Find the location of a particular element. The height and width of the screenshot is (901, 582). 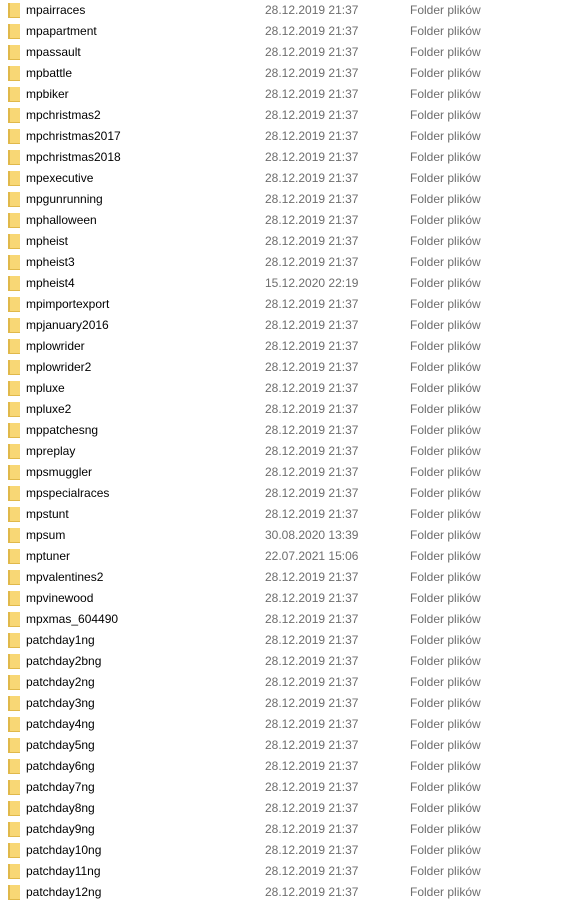

date-modified: 30.08.2020 13:39 is located at coordinates (312, 535).